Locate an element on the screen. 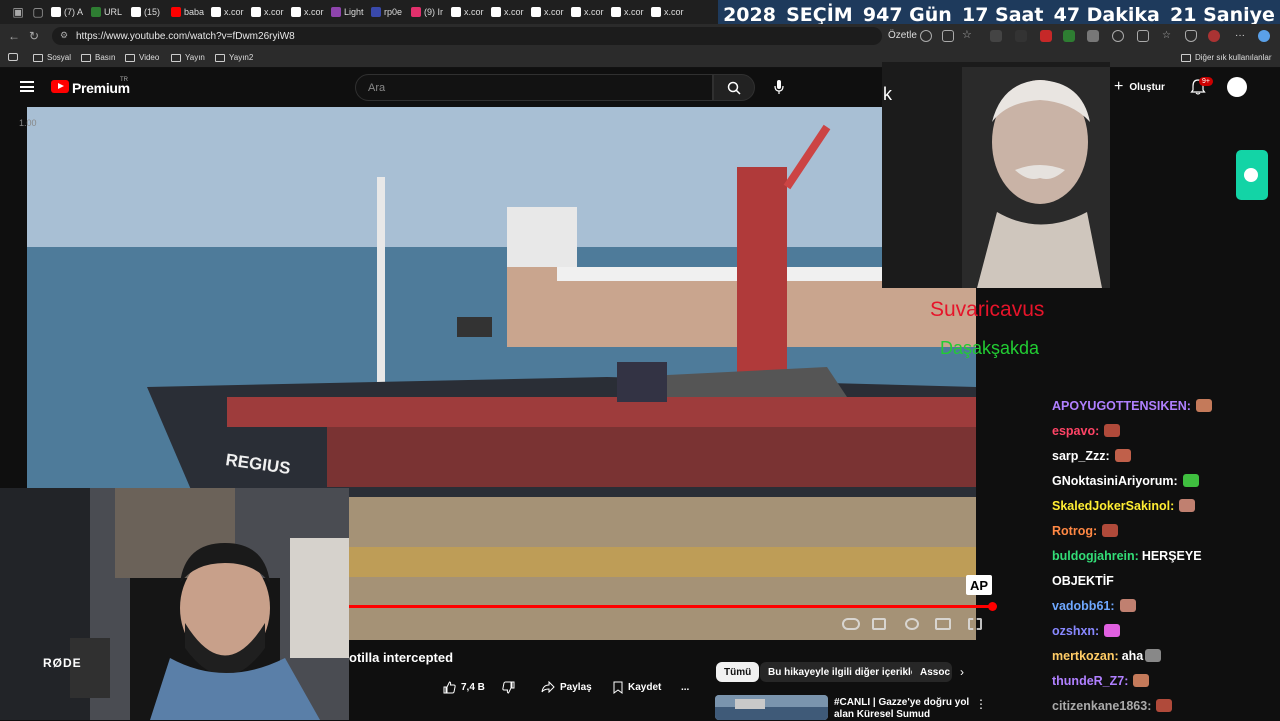  shield-icon is located at coordinates (1191, 36).